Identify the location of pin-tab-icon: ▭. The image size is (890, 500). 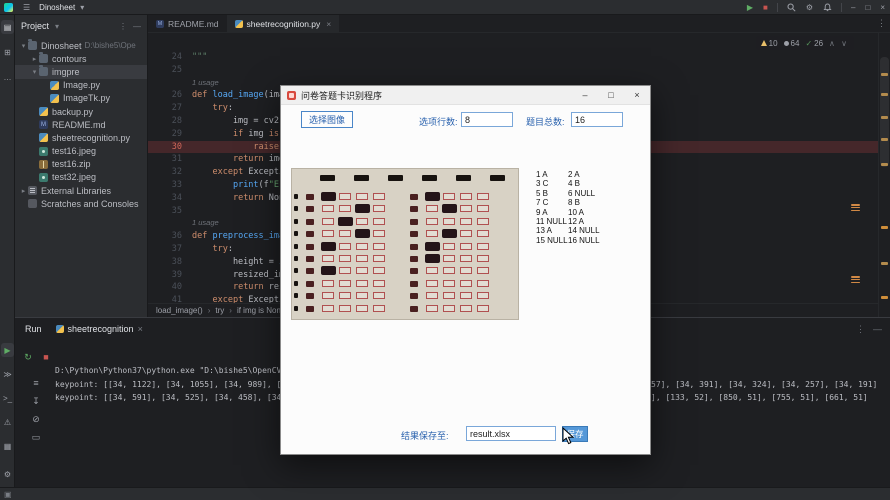
(36, 437).